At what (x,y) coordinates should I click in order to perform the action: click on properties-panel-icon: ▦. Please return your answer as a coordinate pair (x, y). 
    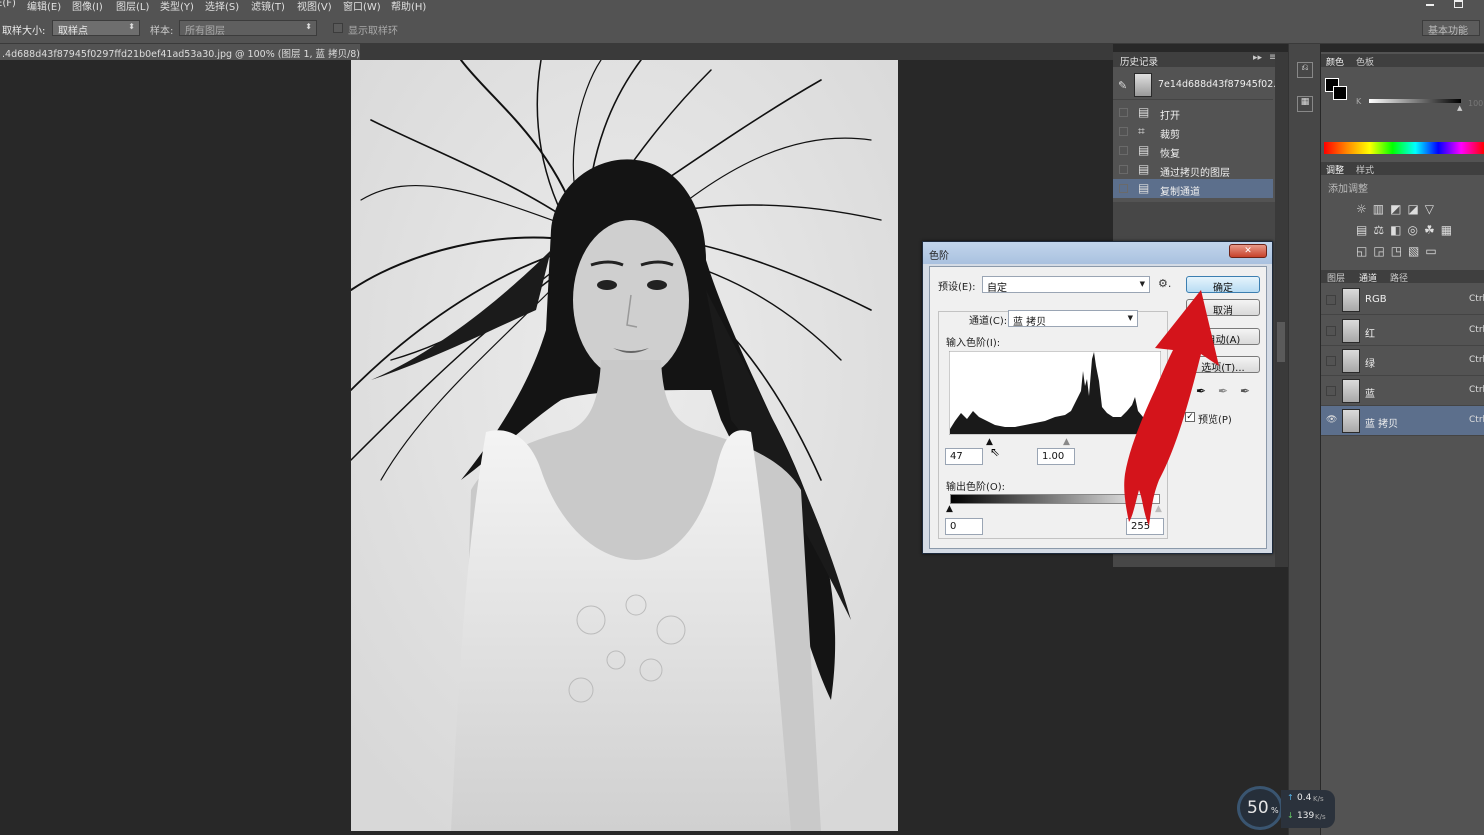
    Looking at the image, I should click on (1305, 104).